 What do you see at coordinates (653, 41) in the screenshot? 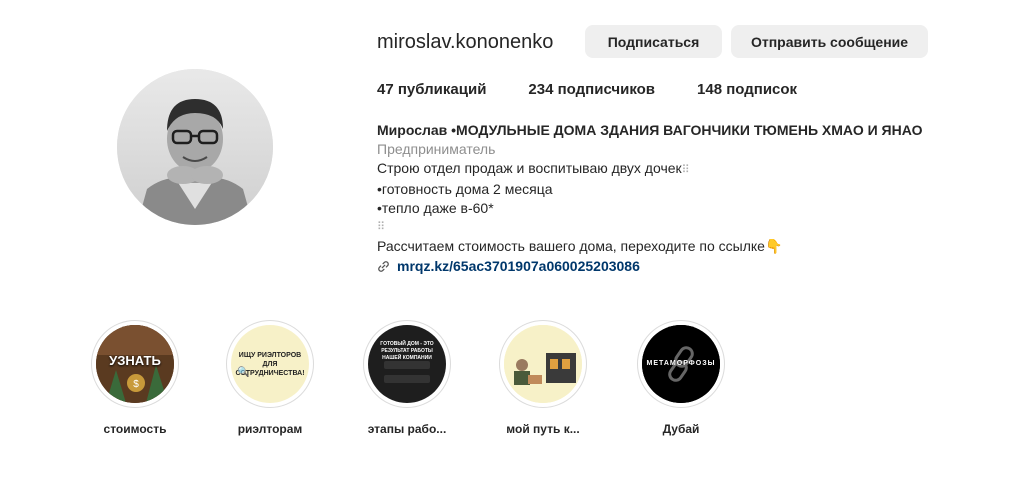
I see `follow-button: Подписаться` at bounding box center [653, 41].